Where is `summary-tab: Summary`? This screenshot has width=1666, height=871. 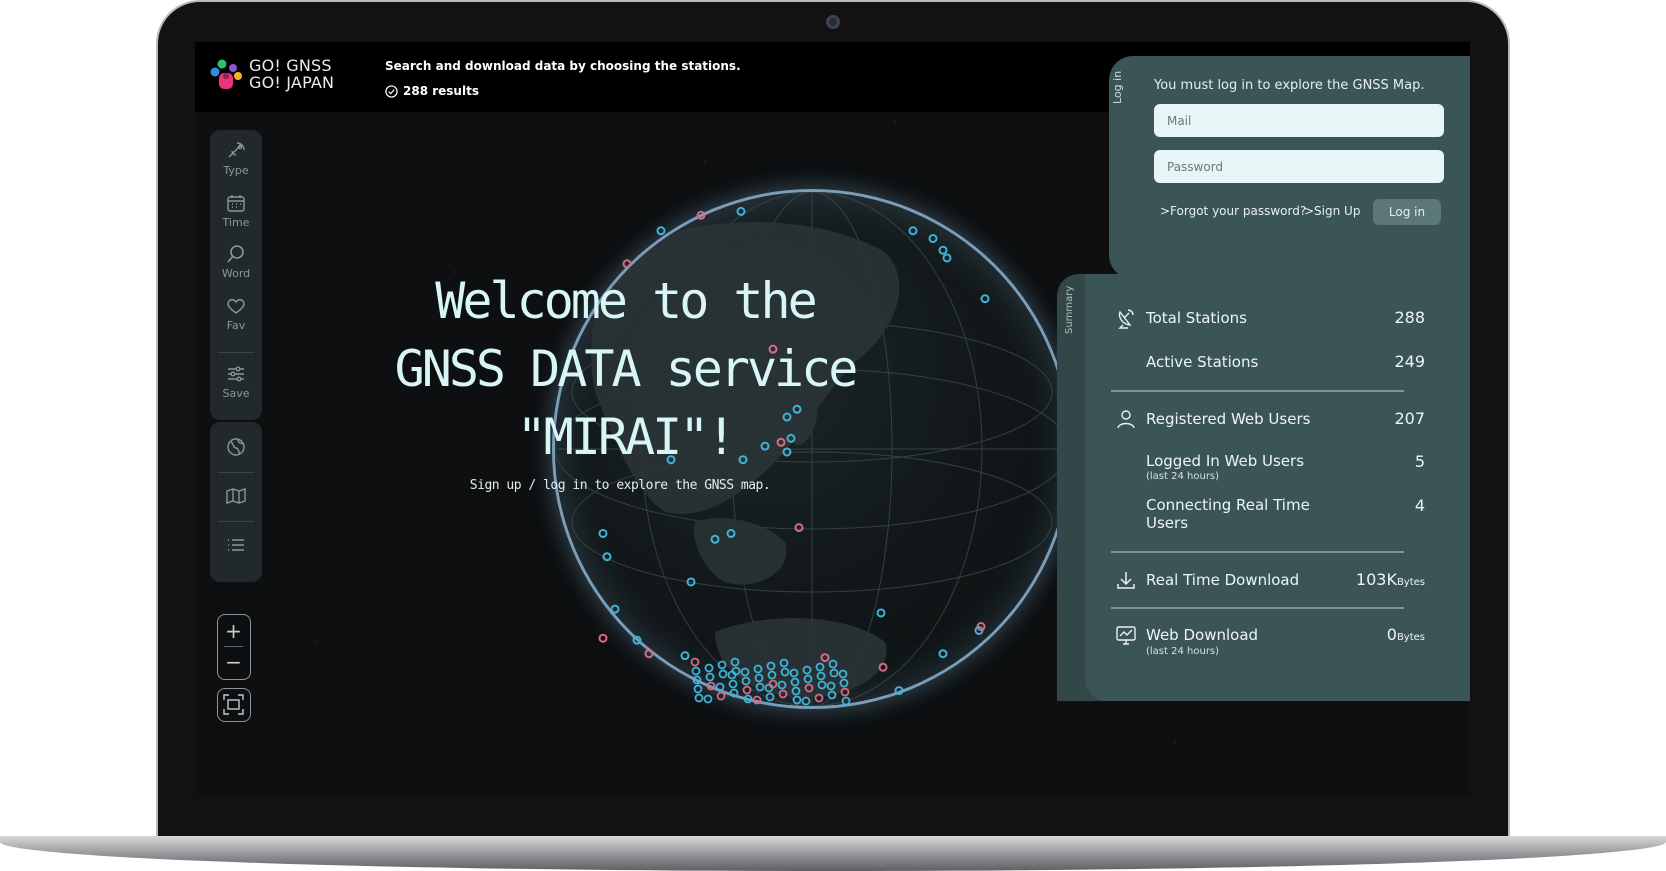 summary-tab: Summary is located at coordinates (1071, 322).